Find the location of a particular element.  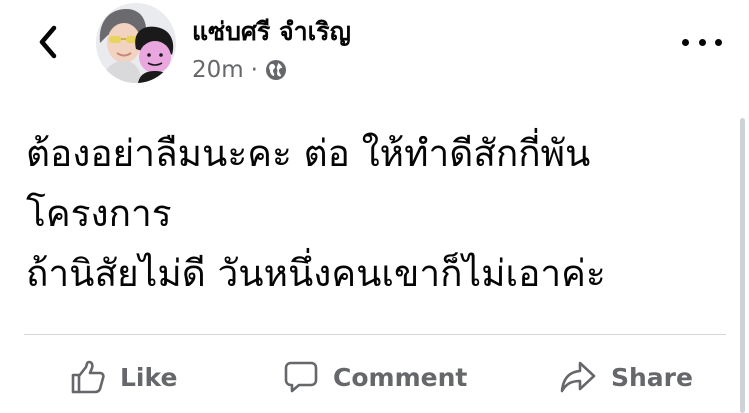

thumbs-up-icon is located at coordinates (88, 377).